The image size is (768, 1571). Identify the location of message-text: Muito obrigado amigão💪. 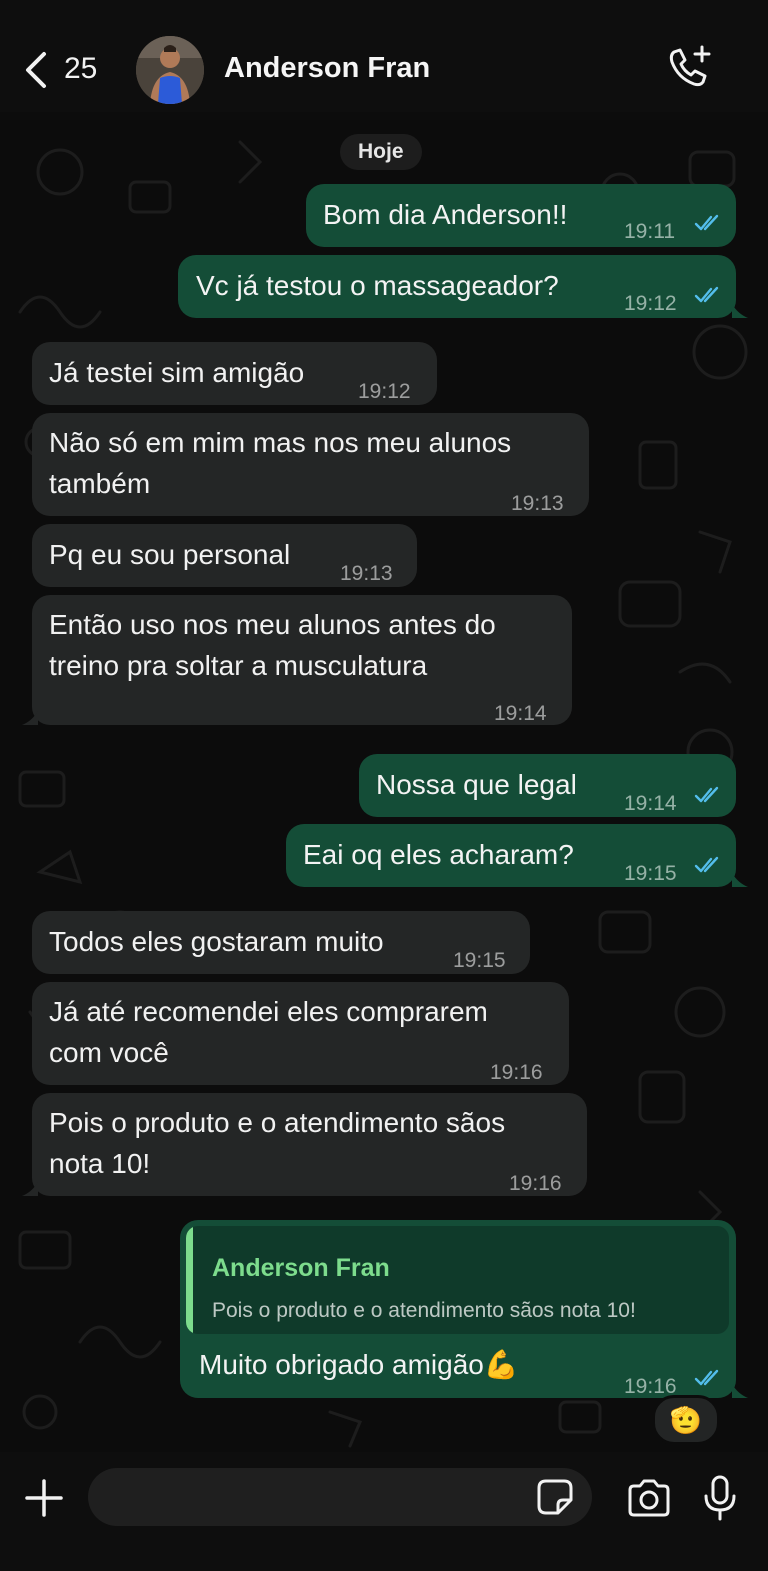
(359, 1364).